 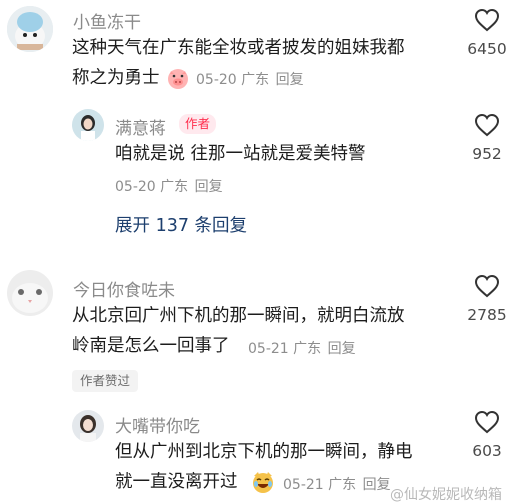 What do you see at coordinates (238, 316) in the screenshot?
I see `comment-text-line-1: 从北京回广州下机的那一瞬间，就明白流放` at bounding box center [238, 316].